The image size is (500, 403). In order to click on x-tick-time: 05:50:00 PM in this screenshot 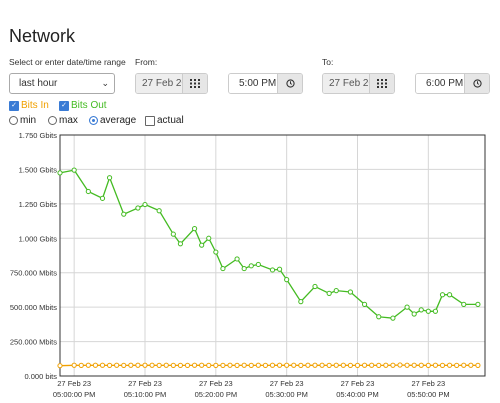, I will do `click(428, 394)`.